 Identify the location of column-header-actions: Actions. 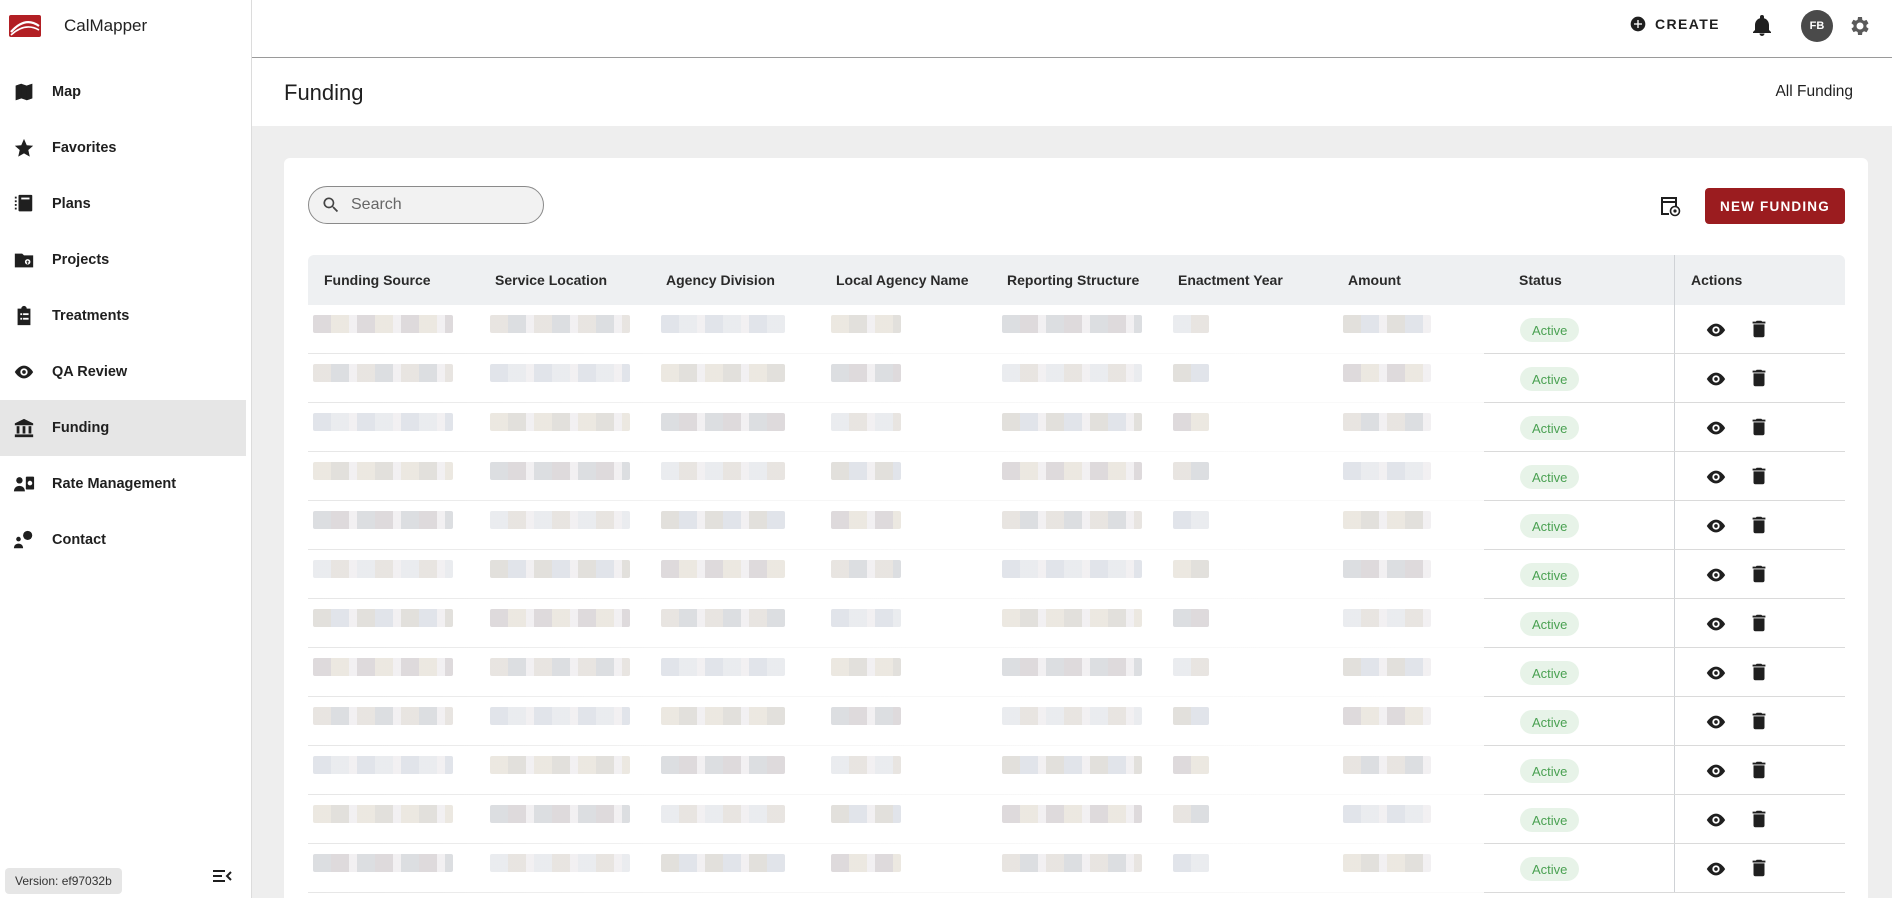
(1717, 280).